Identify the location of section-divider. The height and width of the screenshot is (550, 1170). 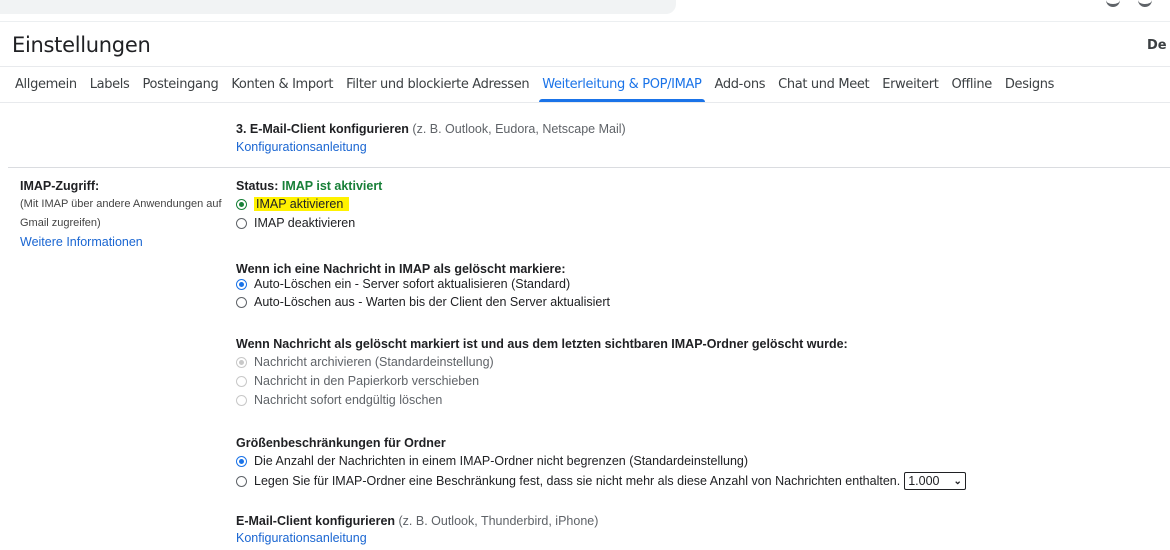
(589, 167).